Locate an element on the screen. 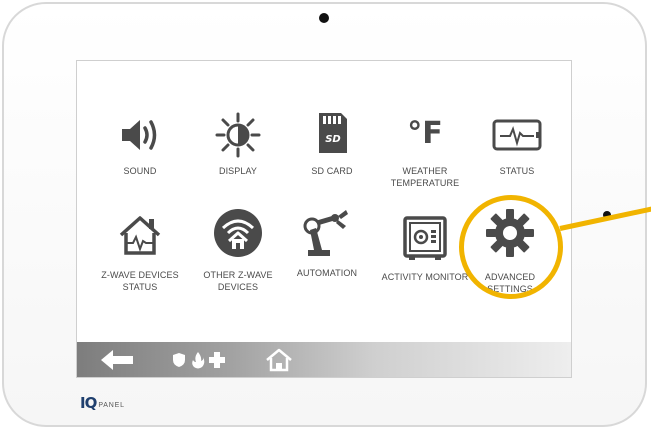 The image size is (651, 431). menu-item-label: AUTOMATION is located at coordinates (327, 273).